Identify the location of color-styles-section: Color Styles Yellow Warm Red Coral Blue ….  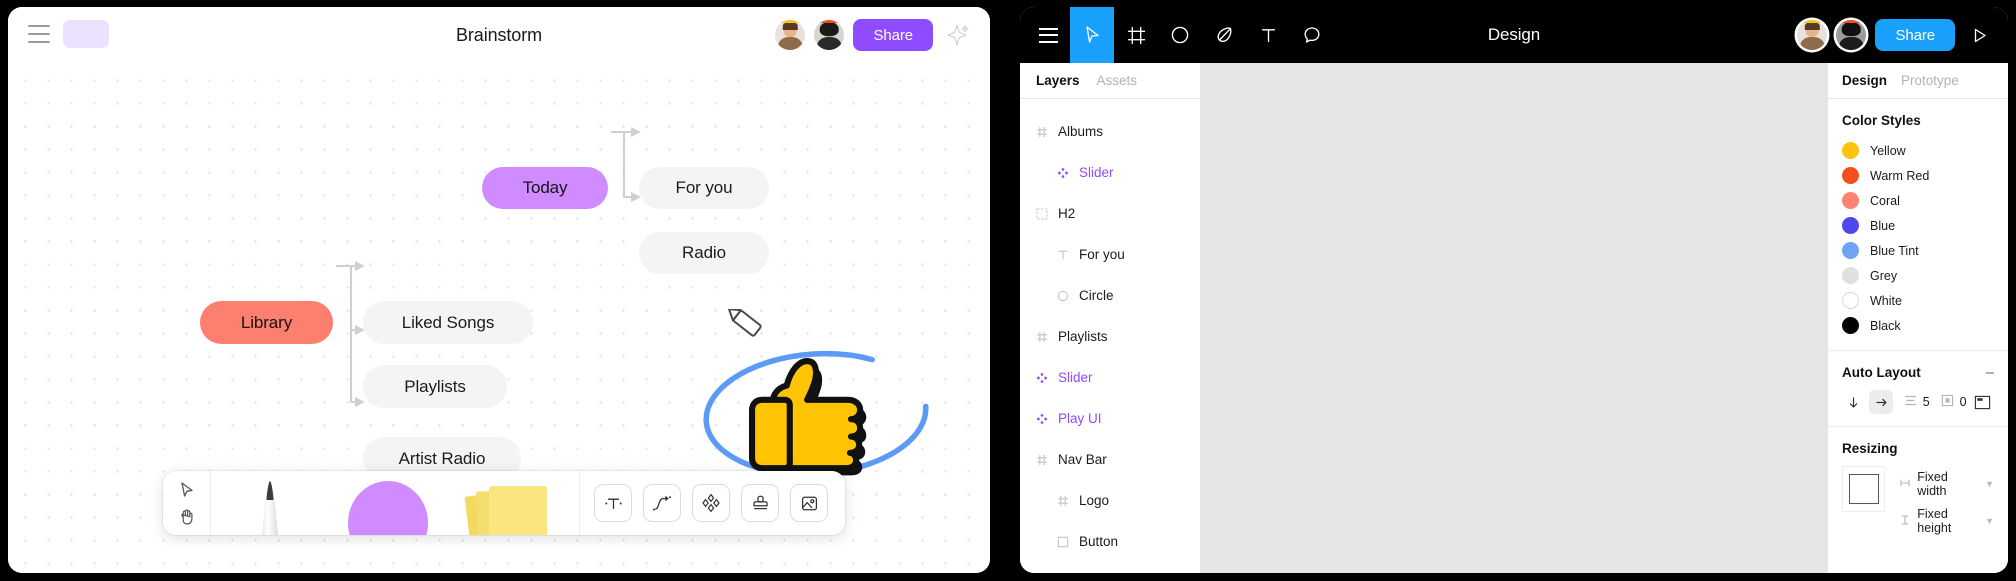
(1918, 225).